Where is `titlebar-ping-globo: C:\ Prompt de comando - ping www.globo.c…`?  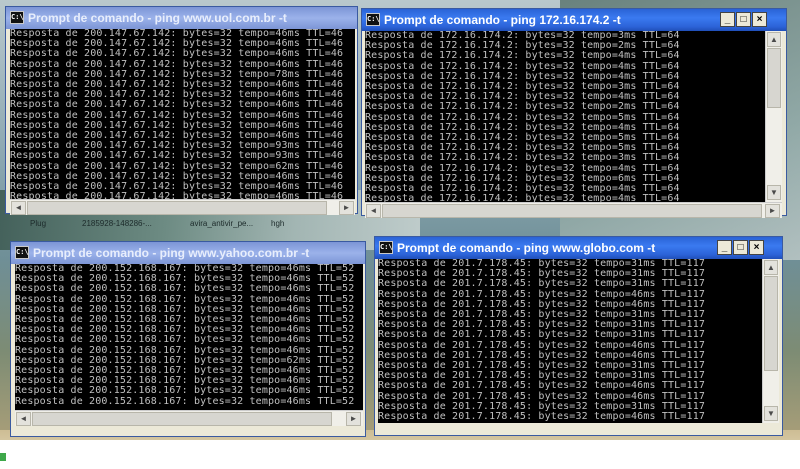
titlebar-ping-globo: C:\ Prompt de comando - ping www.globo.c… is located at coordinates (578, 248).